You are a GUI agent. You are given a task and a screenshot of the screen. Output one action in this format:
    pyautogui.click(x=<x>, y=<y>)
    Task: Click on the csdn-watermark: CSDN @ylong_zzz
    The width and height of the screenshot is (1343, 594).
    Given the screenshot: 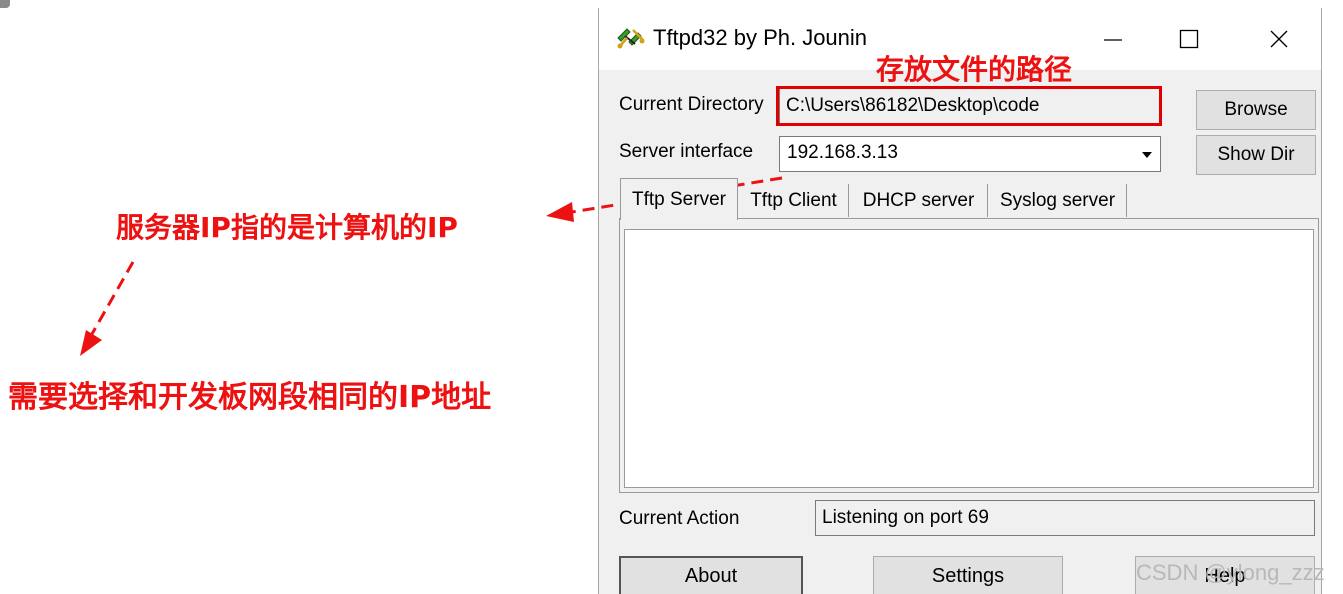 What is the action you would take?
    pyautogui.click(x=1230, y=572)
    